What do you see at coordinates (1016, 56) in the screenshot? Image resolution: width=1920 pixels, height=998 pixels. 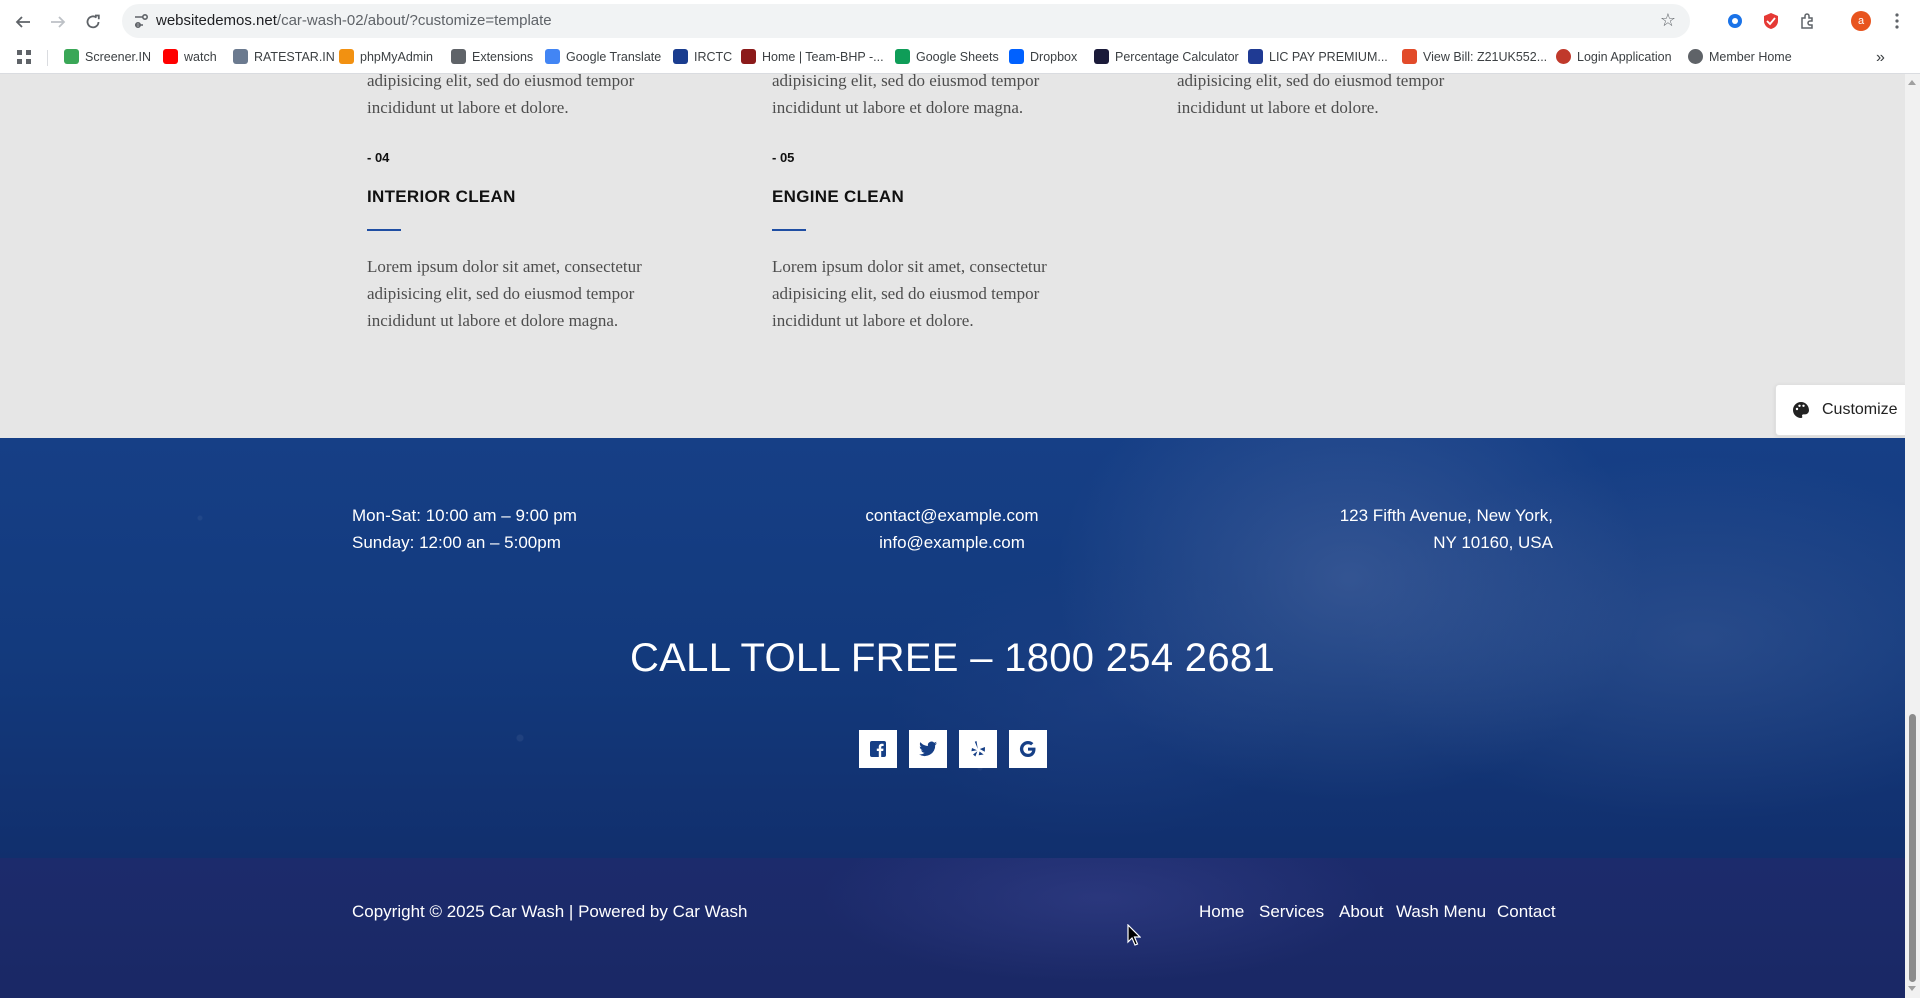 I see `dropbox-icon` at bounding box center [1016, 56].